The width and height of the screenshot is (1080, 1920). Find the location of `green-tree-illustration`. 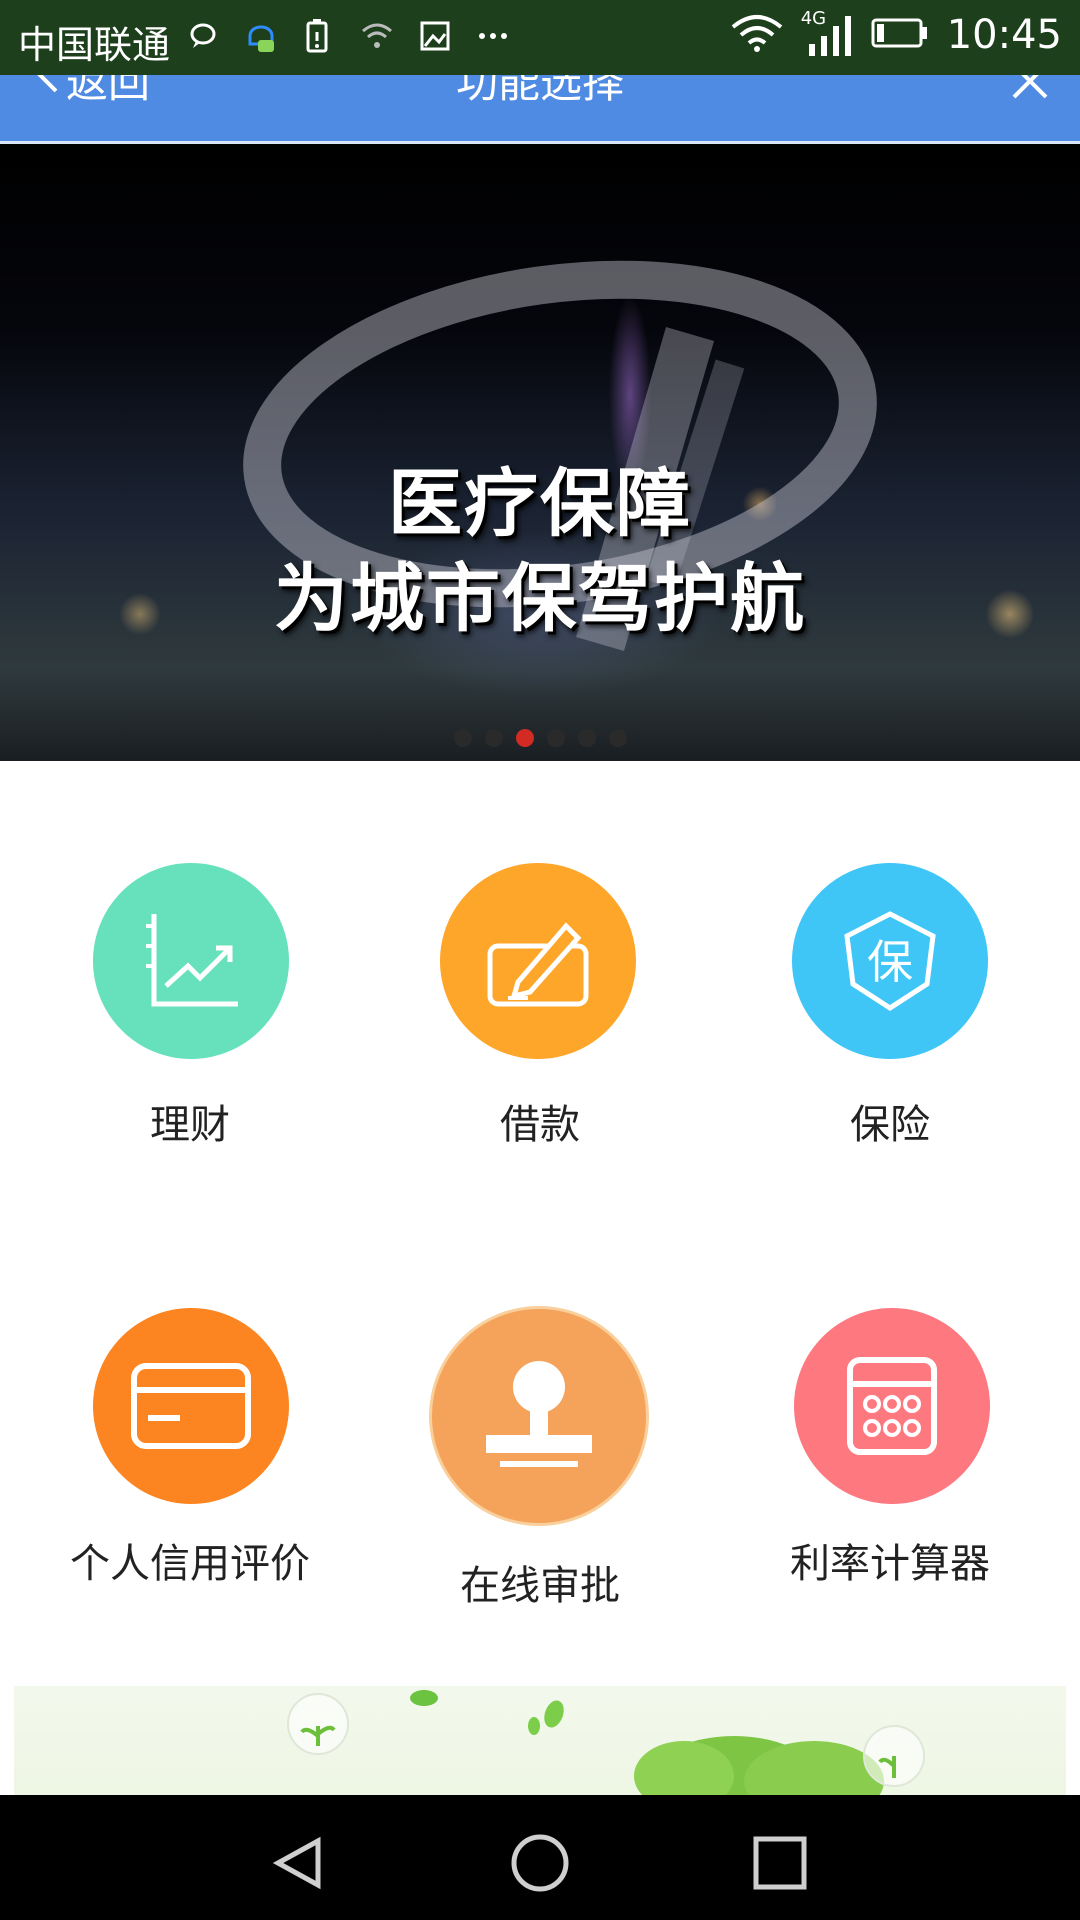

green-tree-illustration is located at coordinates (606, 1743).